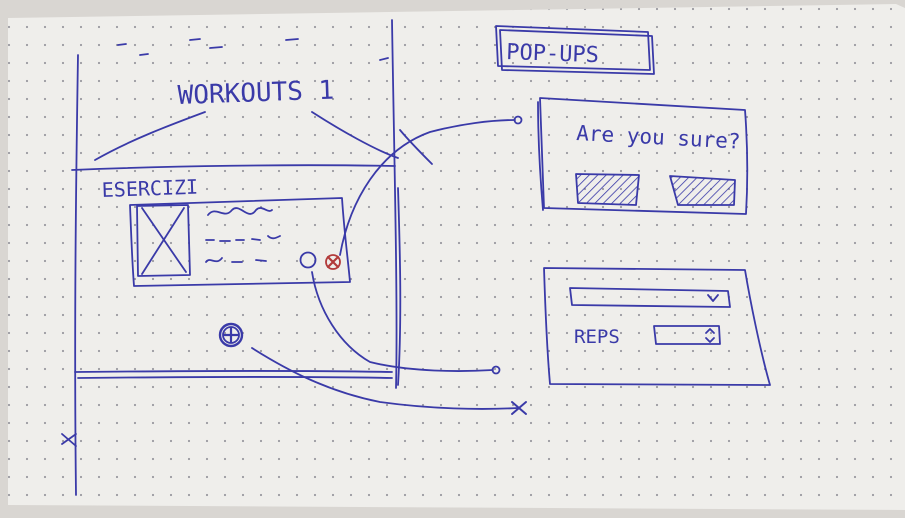  What do you see at coordinates (702, 190) in the screenshot?
I see `confirm-no-button` at bounding box center [702, 190].